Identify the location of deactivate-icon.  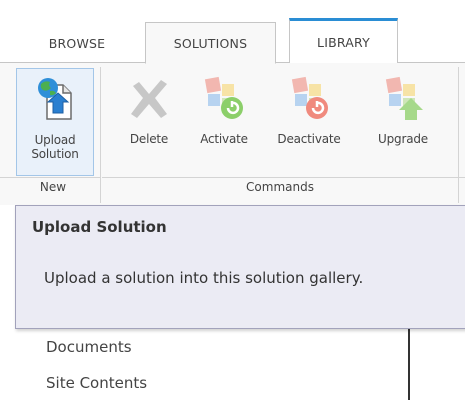
(309, 97).